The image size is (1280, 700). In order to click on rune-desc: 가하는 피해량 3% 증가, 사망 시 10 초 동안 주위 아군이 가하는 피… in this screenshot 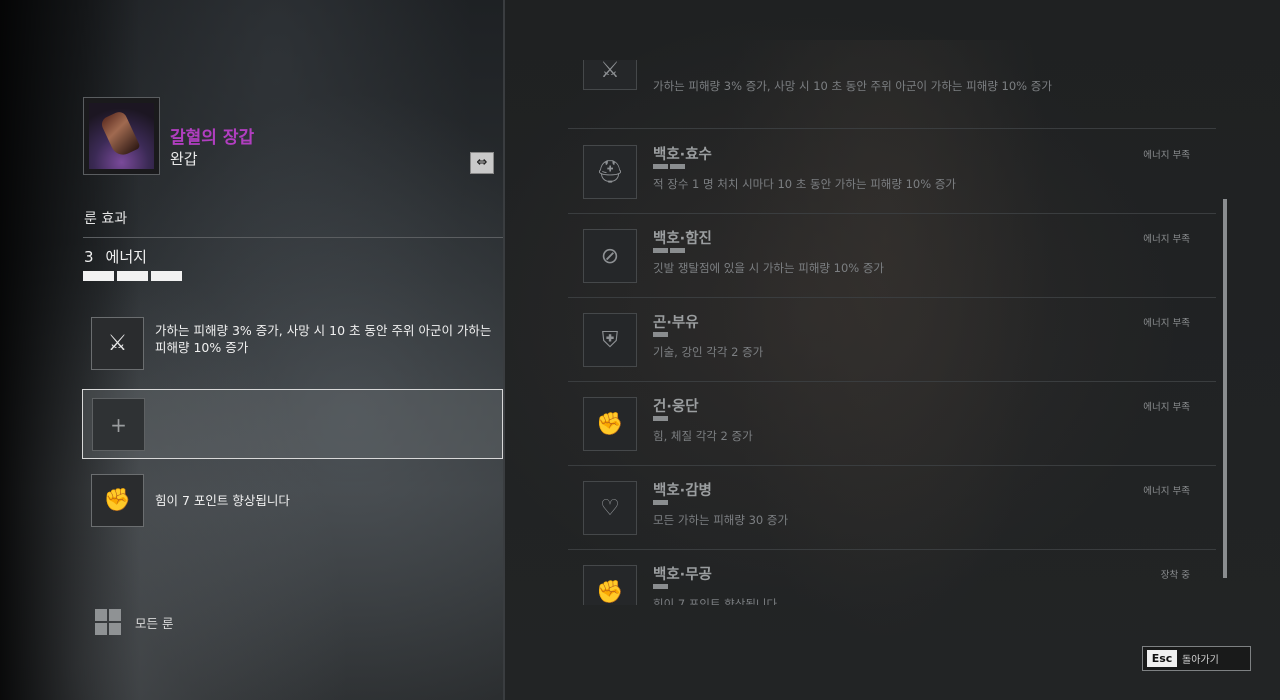, I will do `click(852, 86)`.